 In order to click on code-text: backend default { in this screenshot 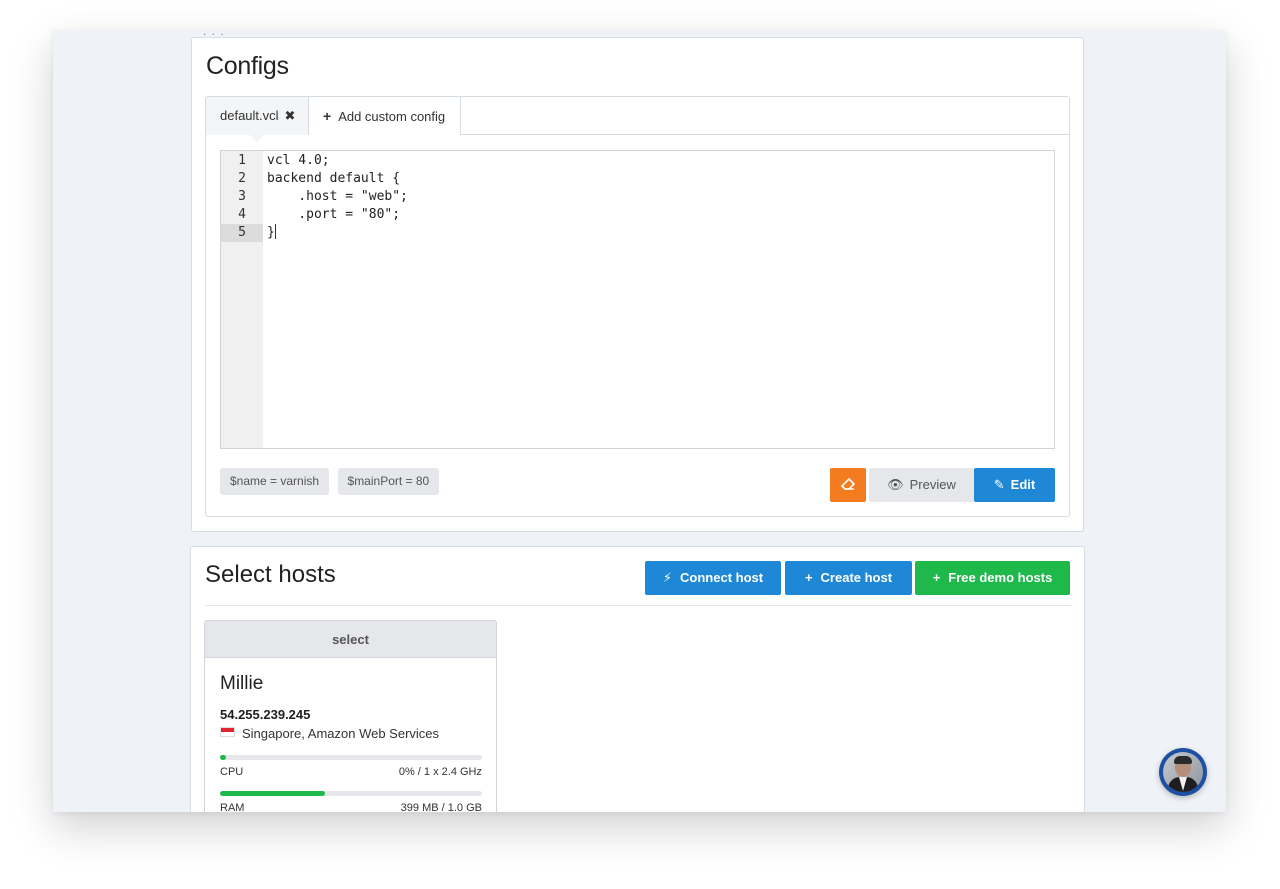, I will do `click(334, 178)`.